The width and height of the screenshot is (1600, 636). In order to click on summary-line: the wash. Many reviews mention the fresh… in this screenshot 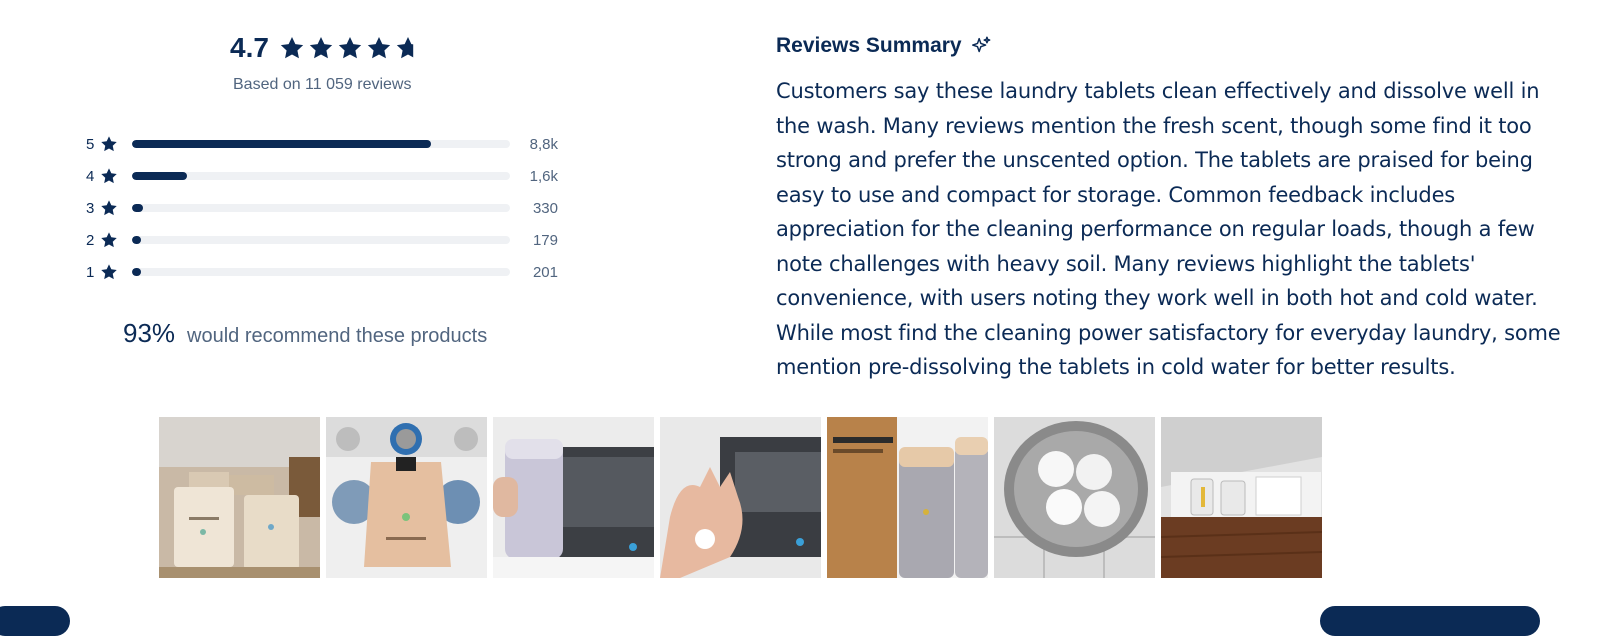, I will do `click(1154, 125)`.